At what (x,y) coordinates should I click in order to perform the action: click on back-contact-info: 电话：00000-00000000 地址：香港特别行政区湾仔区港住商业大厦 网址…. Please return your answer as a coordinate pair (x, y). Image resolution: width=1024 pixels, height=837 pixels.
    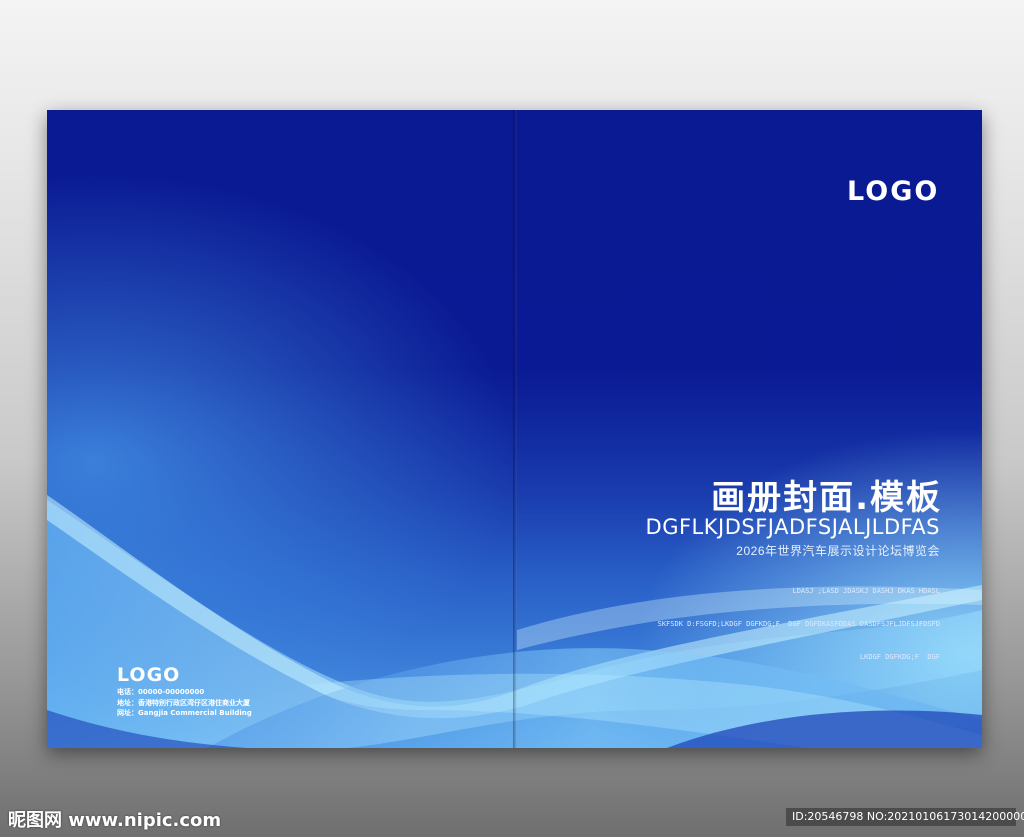
    Looking at the image, I should click on (184, 703).